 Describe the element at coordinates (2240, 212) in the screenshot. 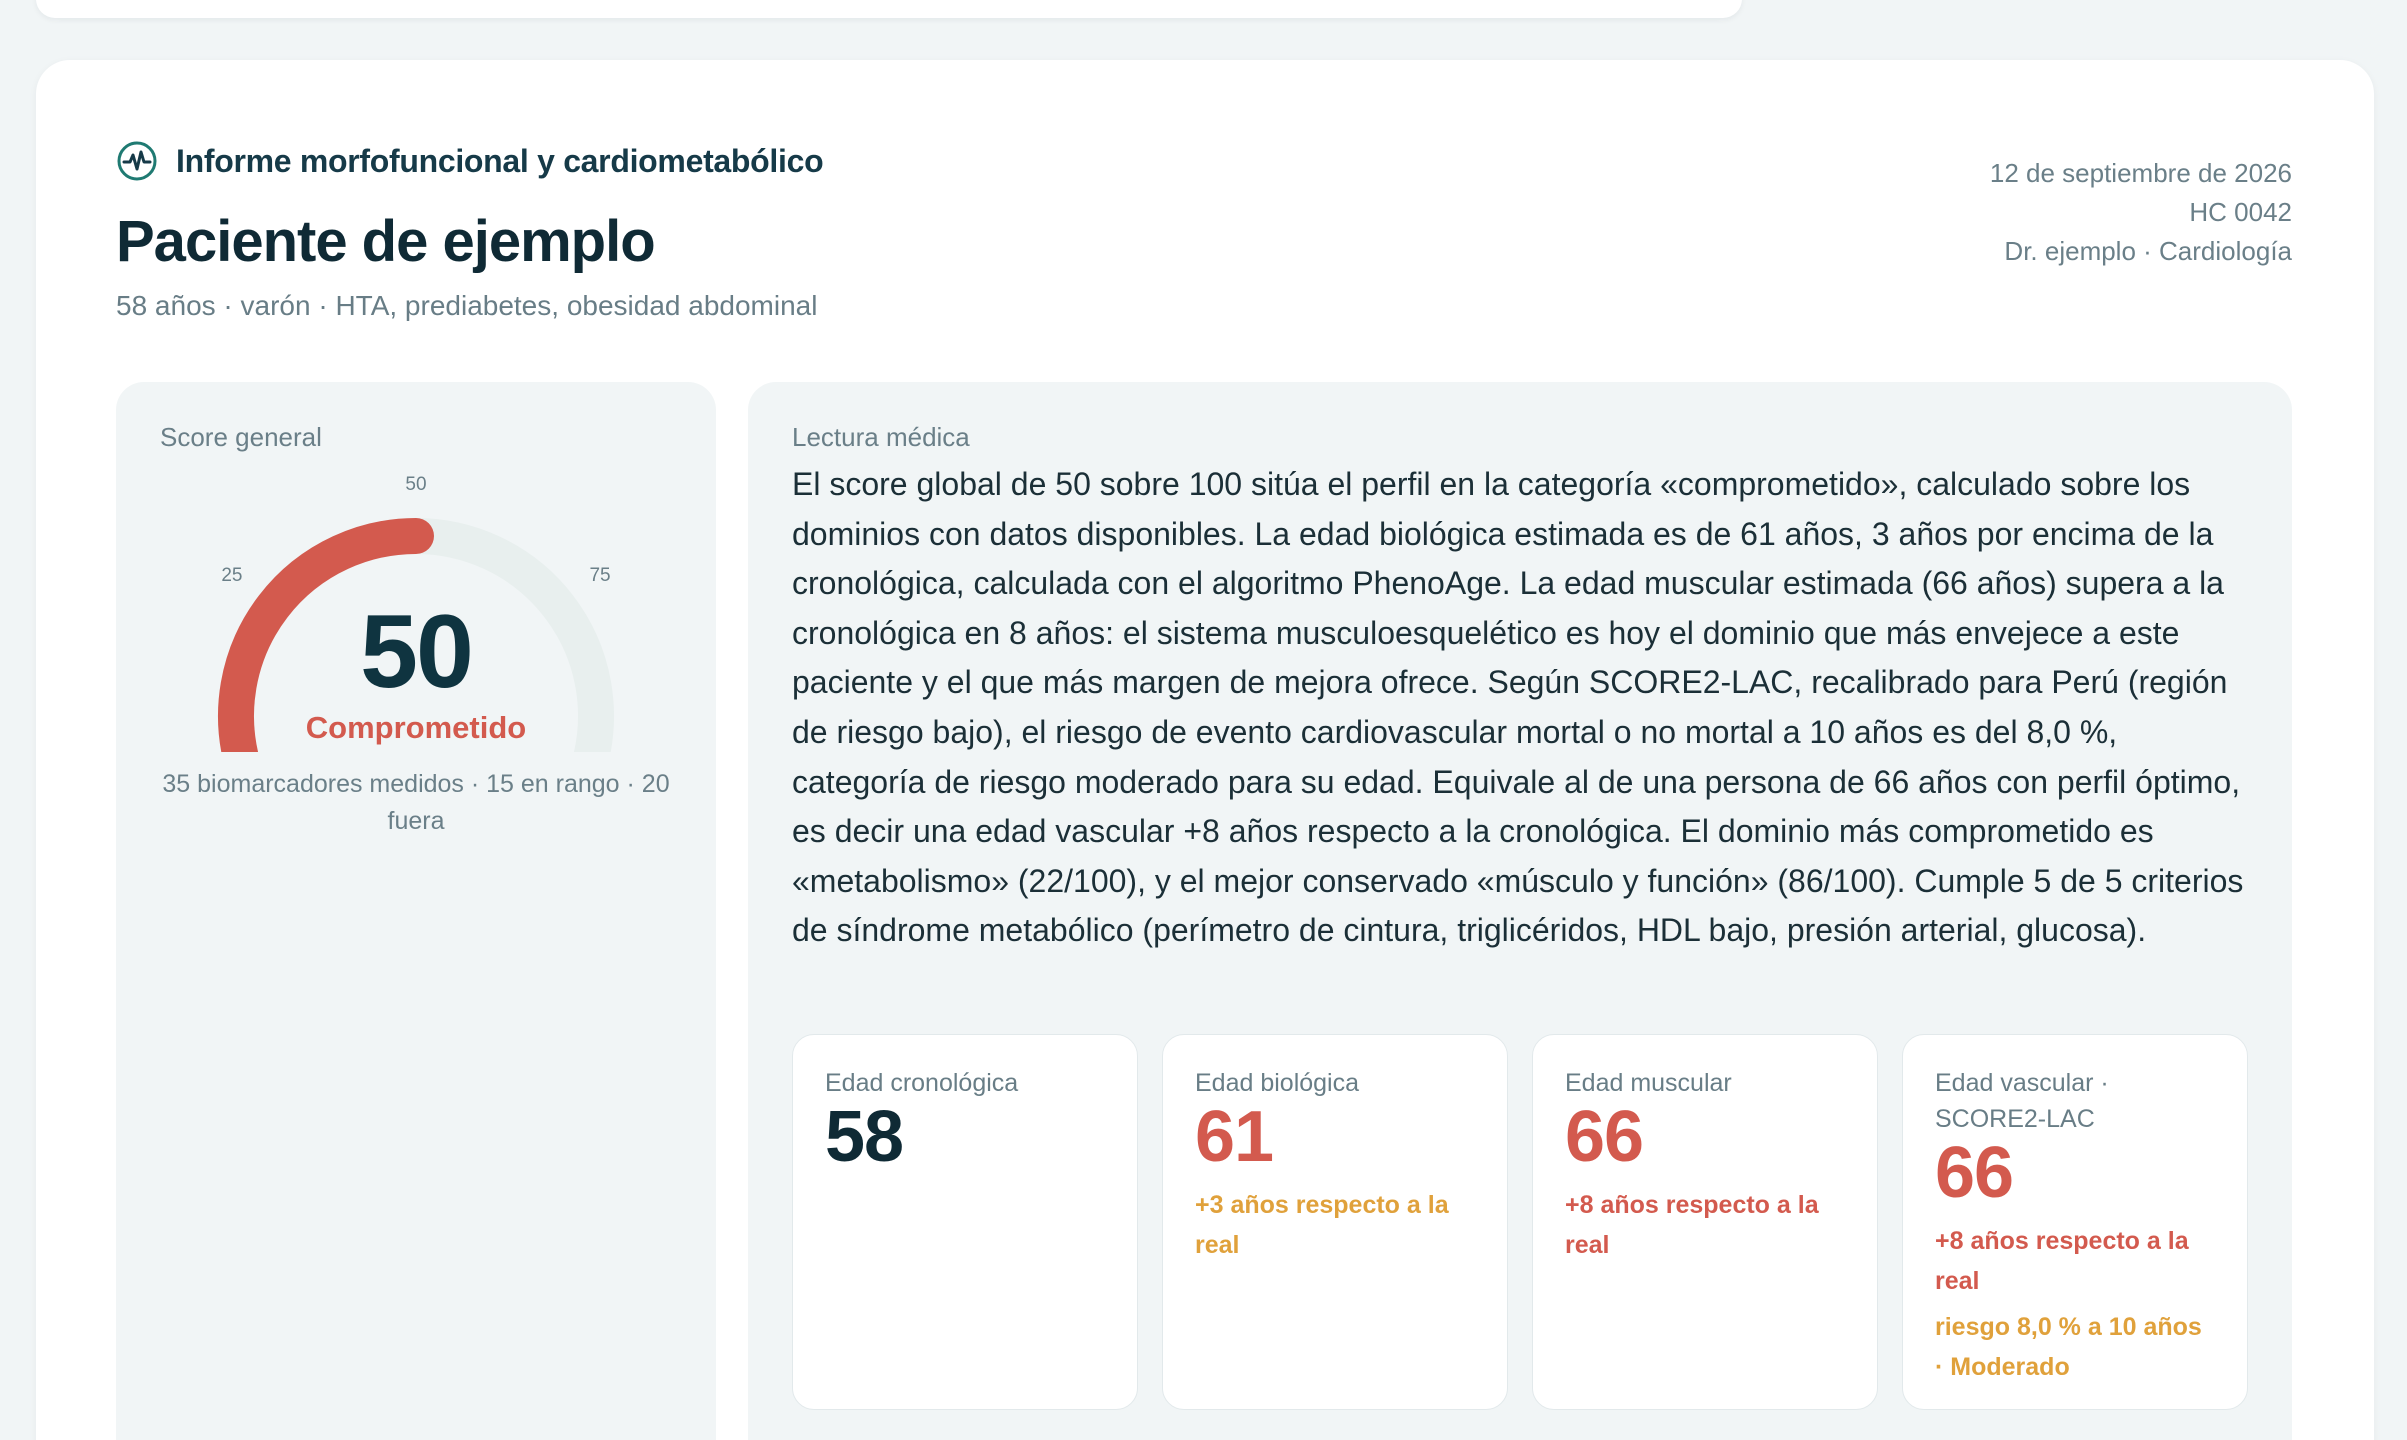

I see `record-number: HC 0042` at that location.